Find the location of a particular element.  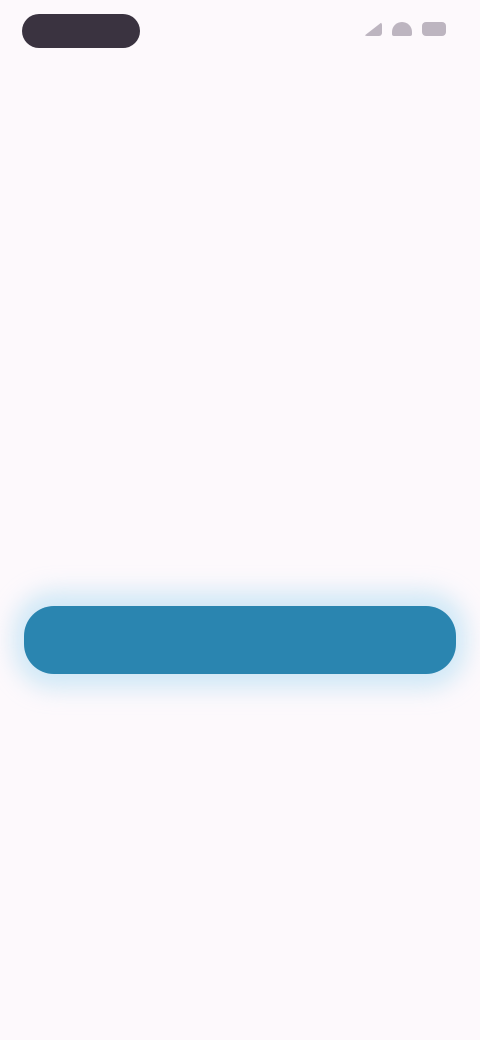

status-bar is located at coordinates (240, 32).